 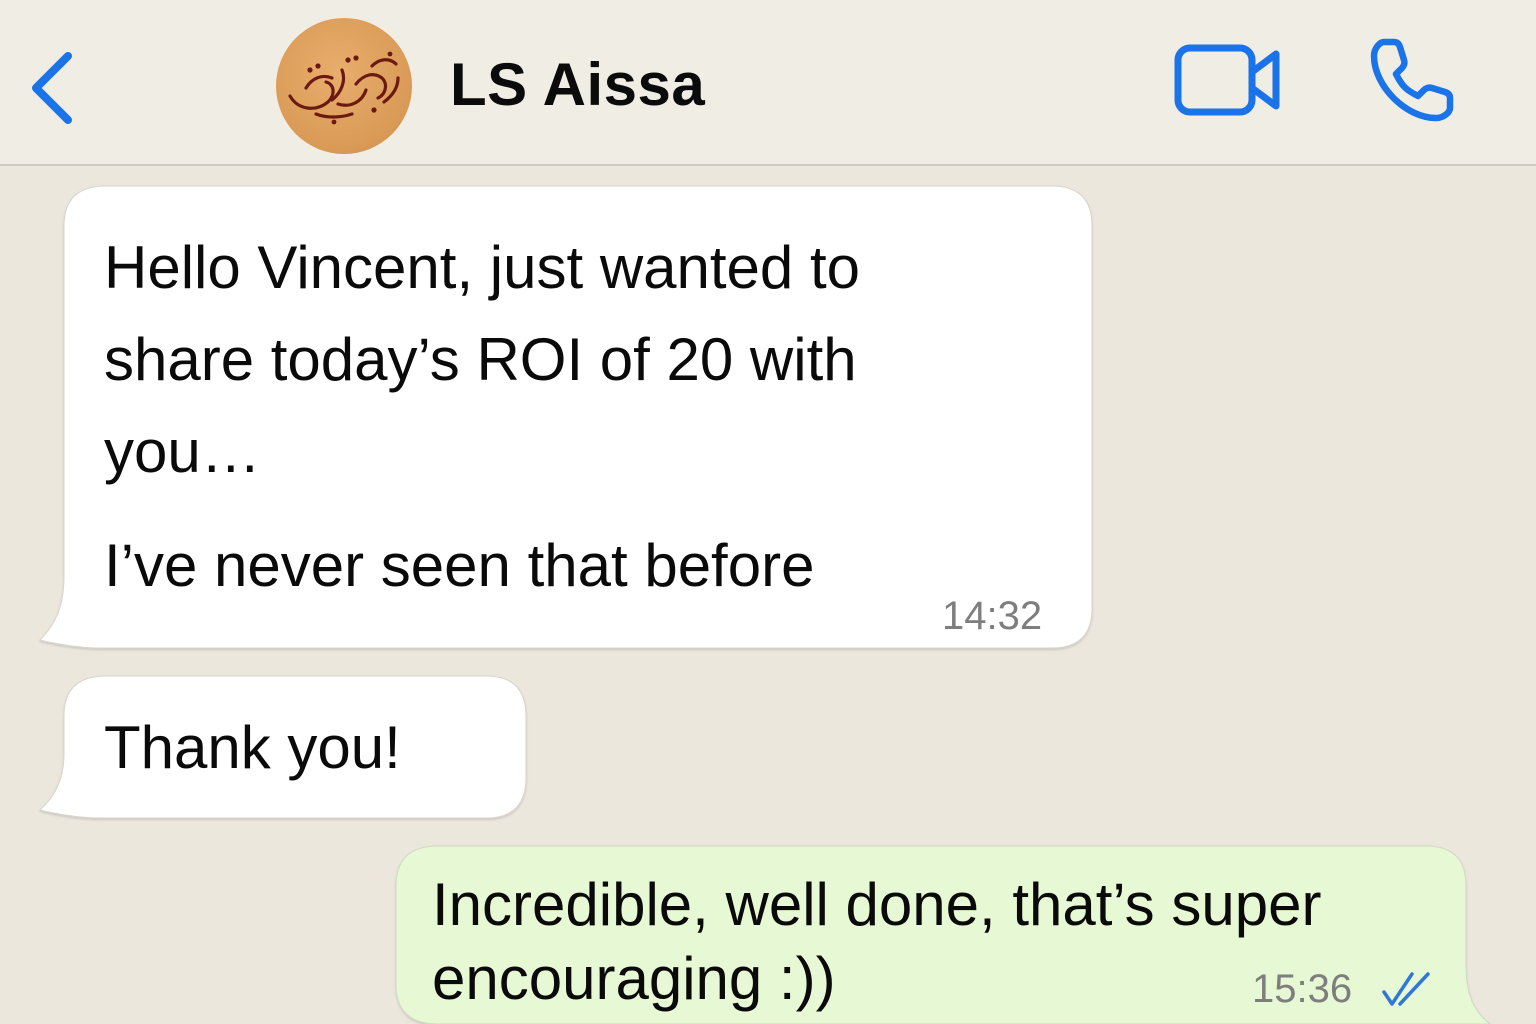 What do you see at coordinates (634, 978) in the screenshot?
I see `message-line: encouraging :))` at bounding box center [634, 978].